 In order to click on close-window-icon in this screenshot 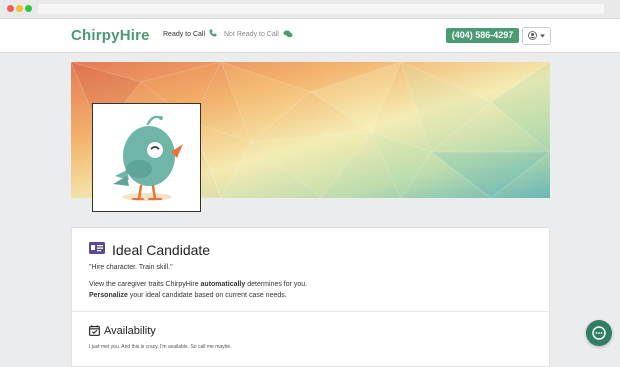, I will do `click(10, 8)`.